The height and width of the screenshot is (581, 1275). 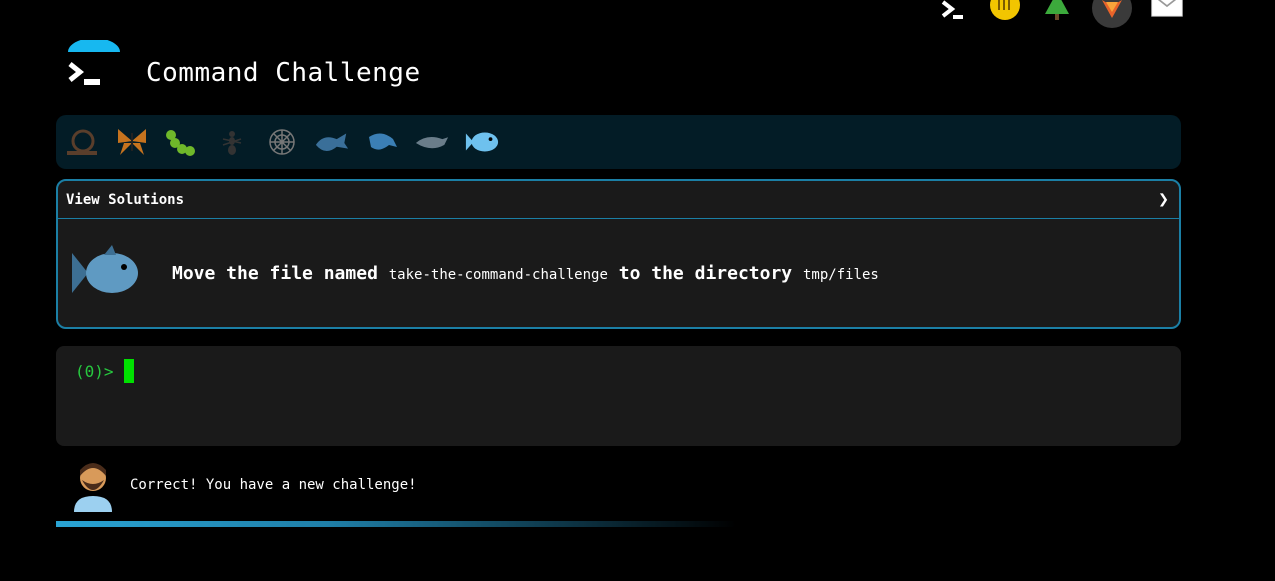 I want to click on fox-icon, so click(x=1112, y=14).